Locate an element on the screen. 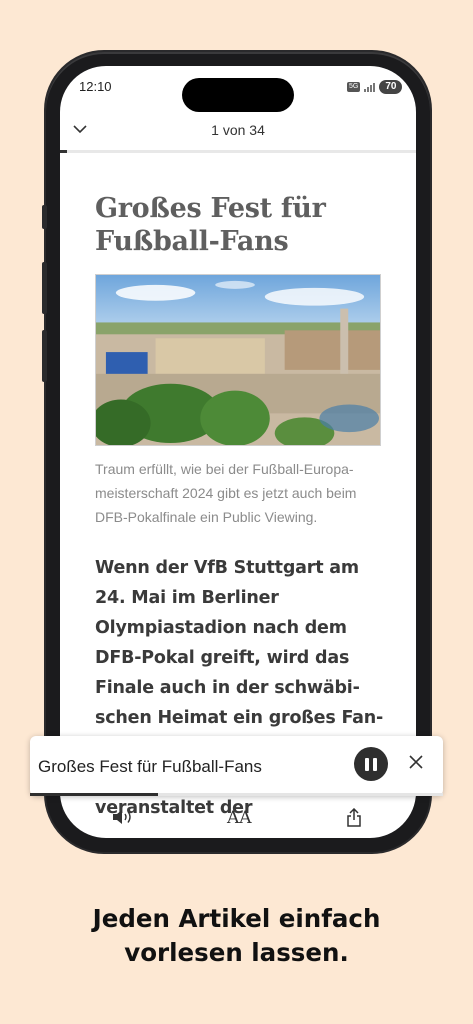 This screenshot has height=1024, width=473. article-photo is located at coordinates (238, 360).